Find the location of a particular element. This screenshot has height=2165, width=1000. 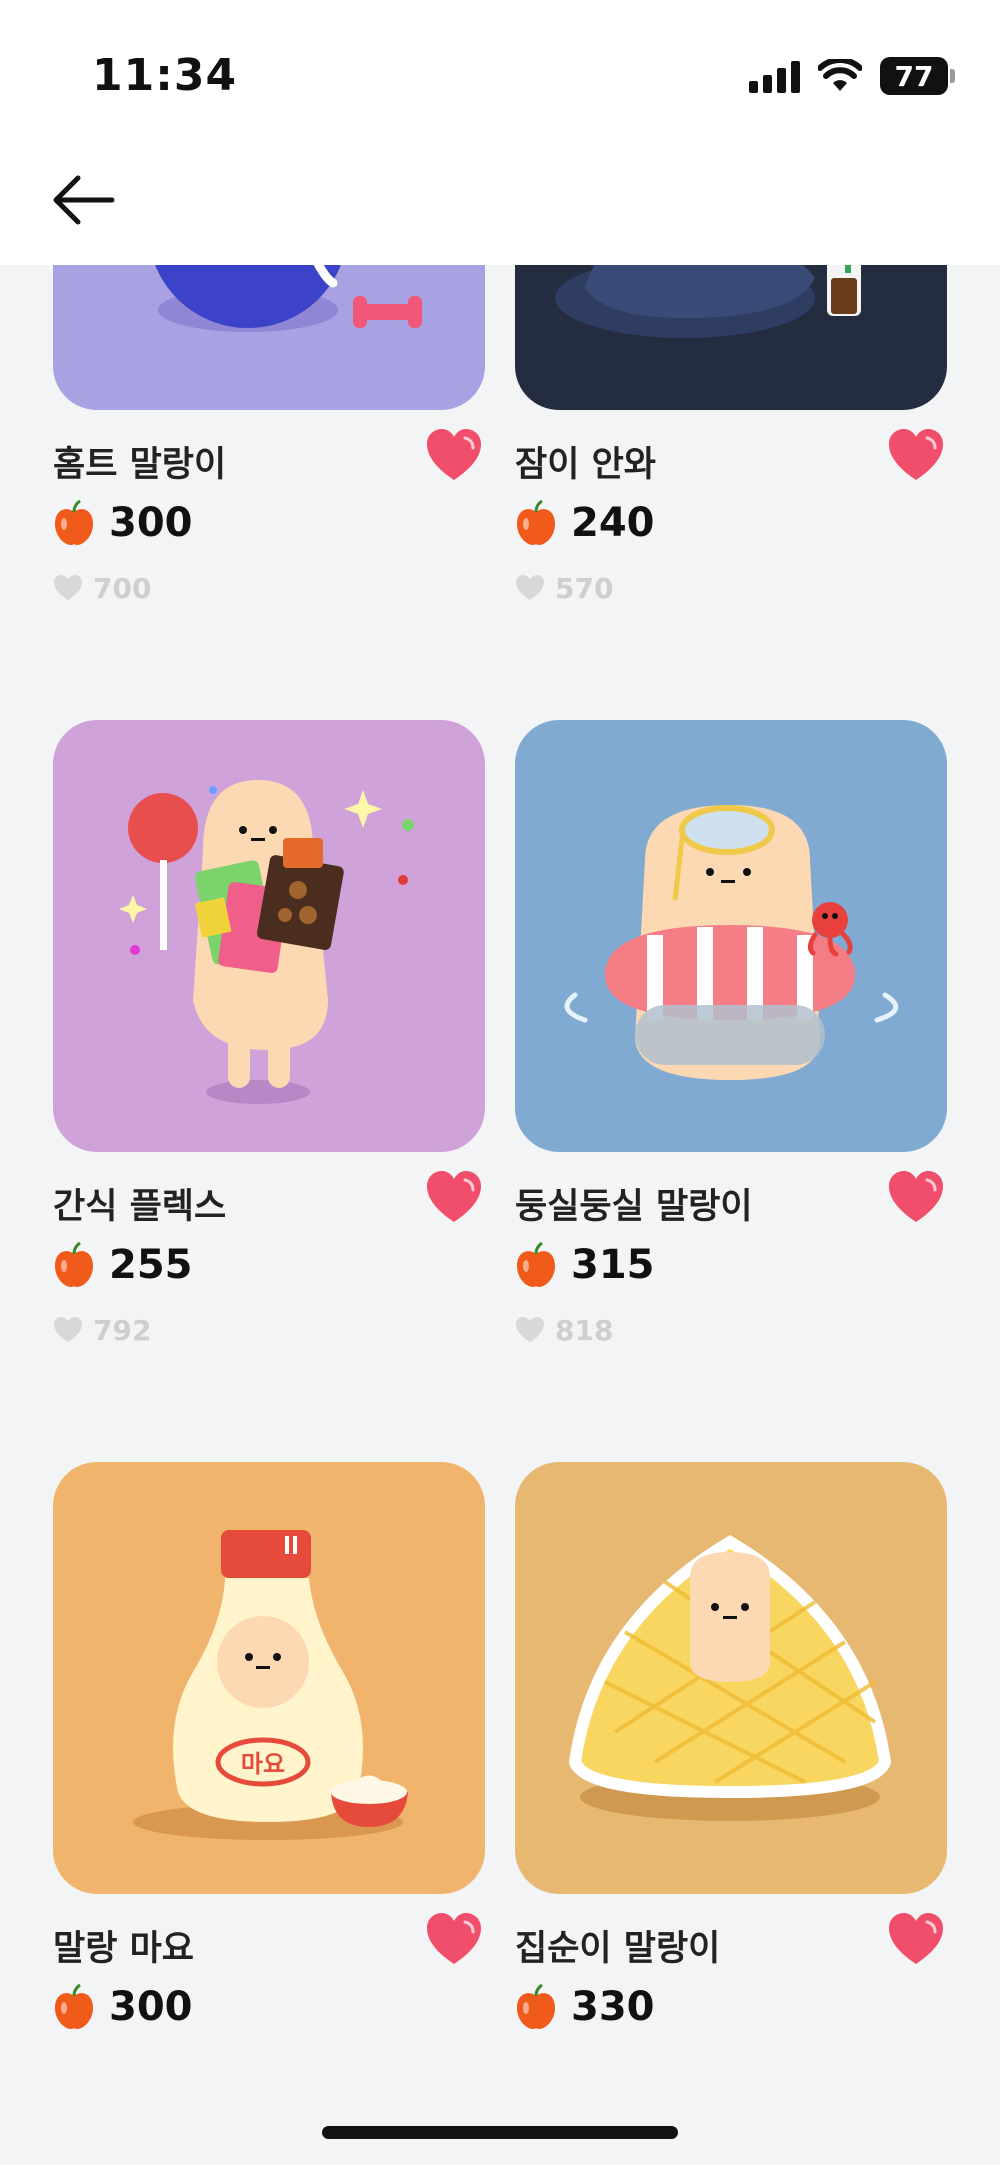

product-likes: 818 is located at coordinates (584, 1330).